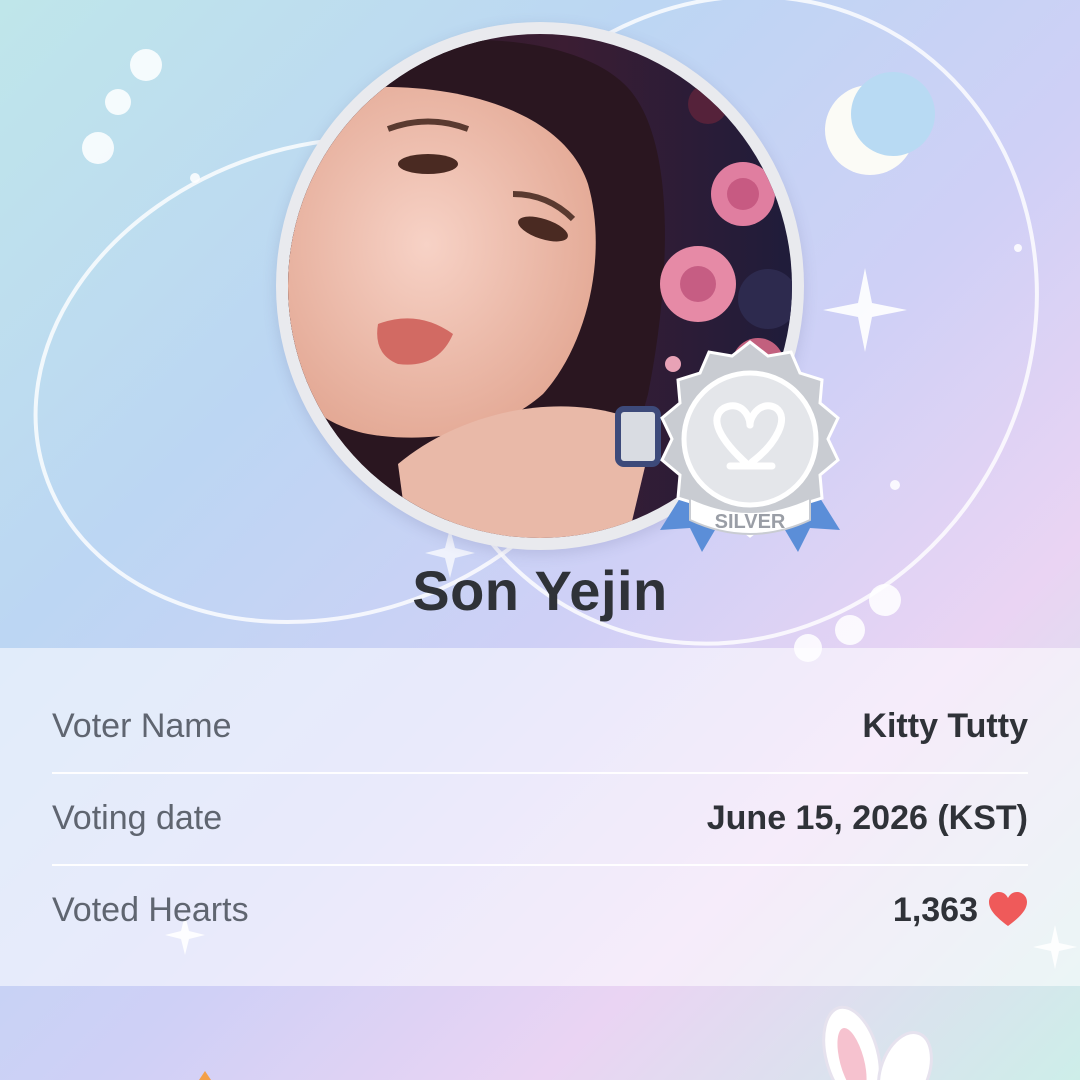 Image resolution: width=1080 pixels, height=1080 pixels. I want to click on voting-date-label: Voting date, so click(137, 817).